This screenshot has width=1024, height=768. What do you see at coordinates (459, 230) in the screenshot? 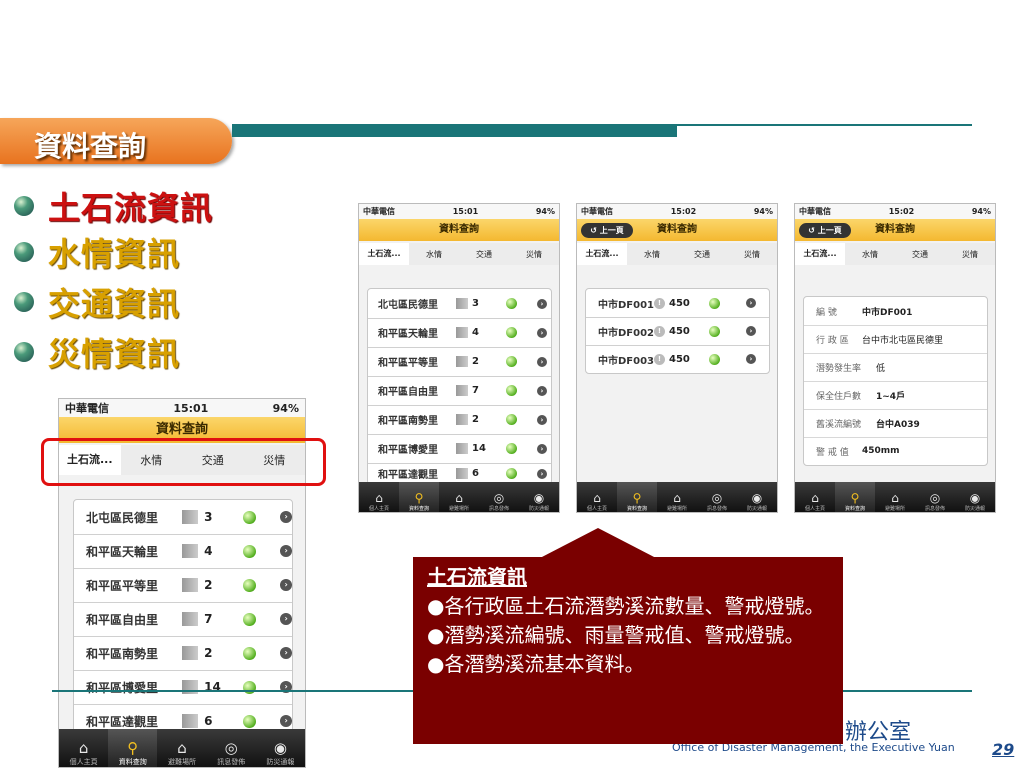
I see `nav-bar-title: 資料查詢` at bounding box center [459, 230].